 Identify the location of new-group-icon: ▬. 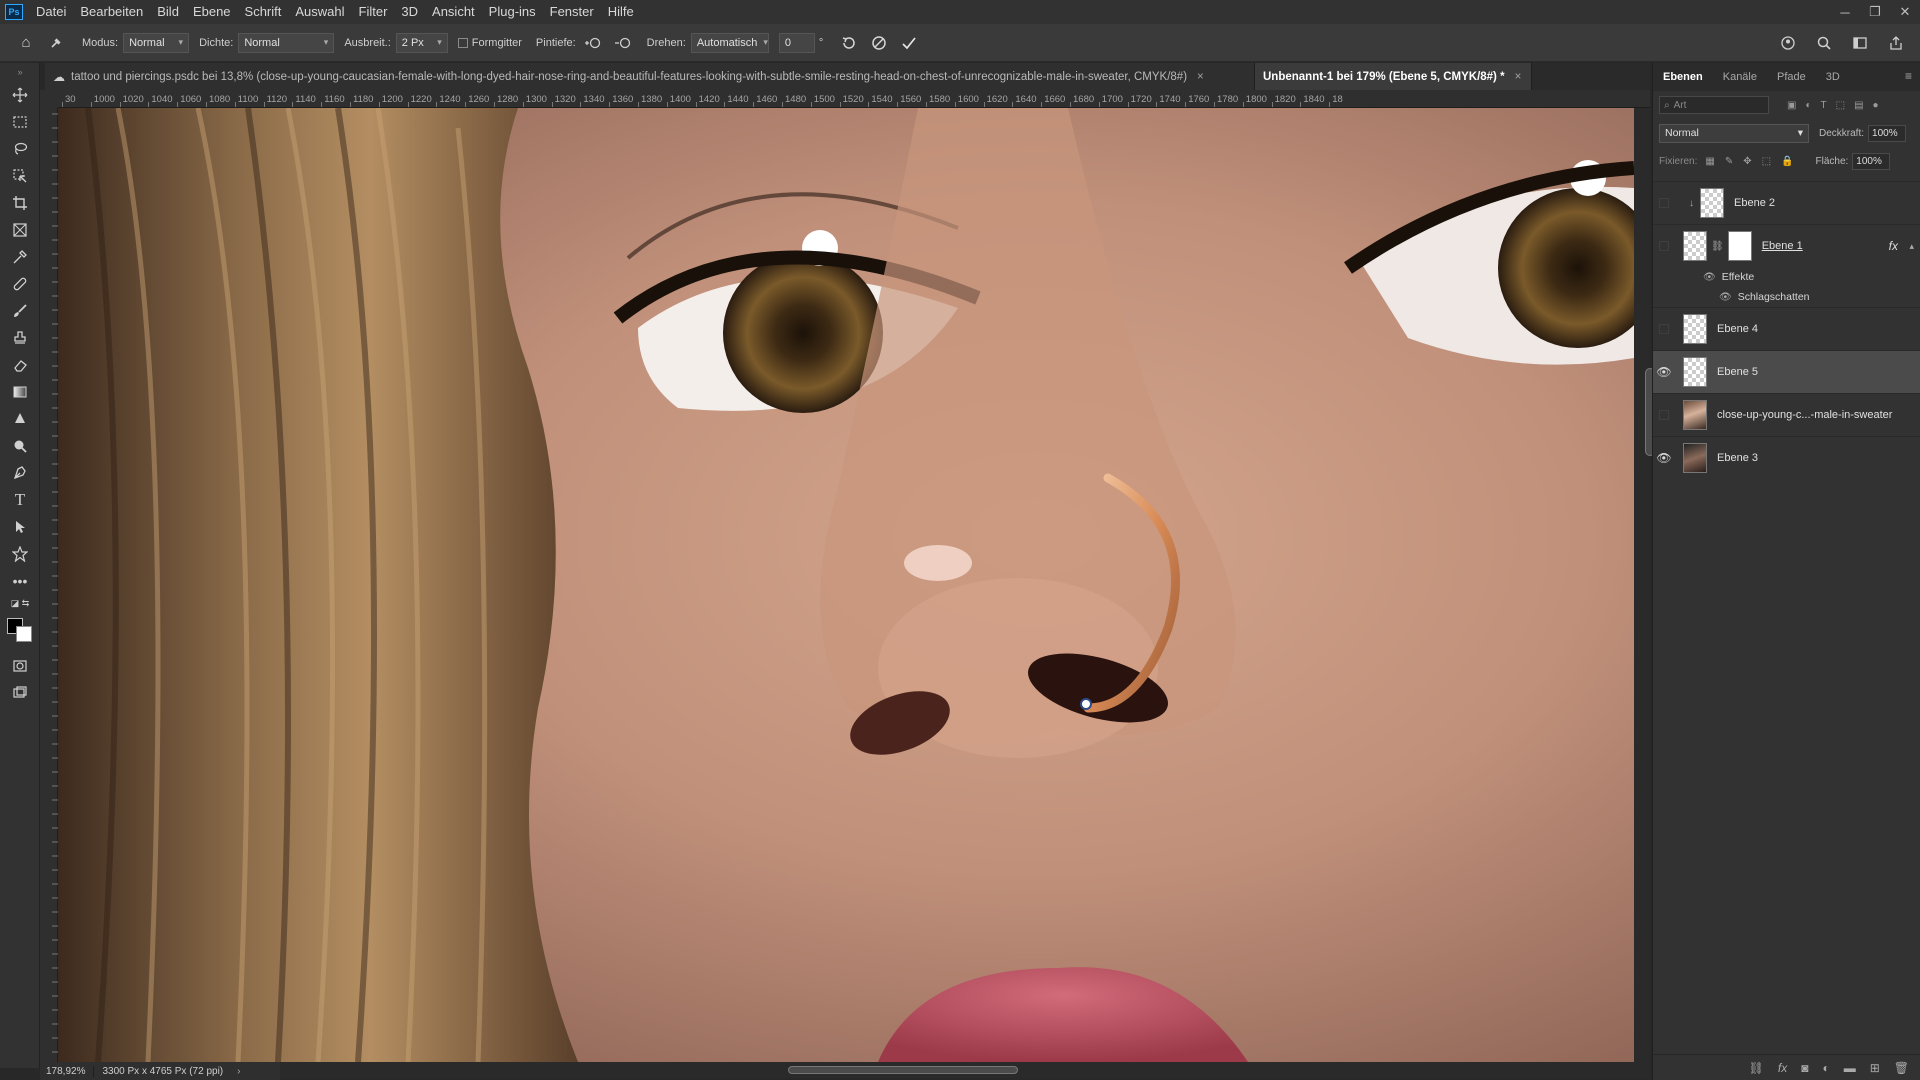
(1850, 1068).